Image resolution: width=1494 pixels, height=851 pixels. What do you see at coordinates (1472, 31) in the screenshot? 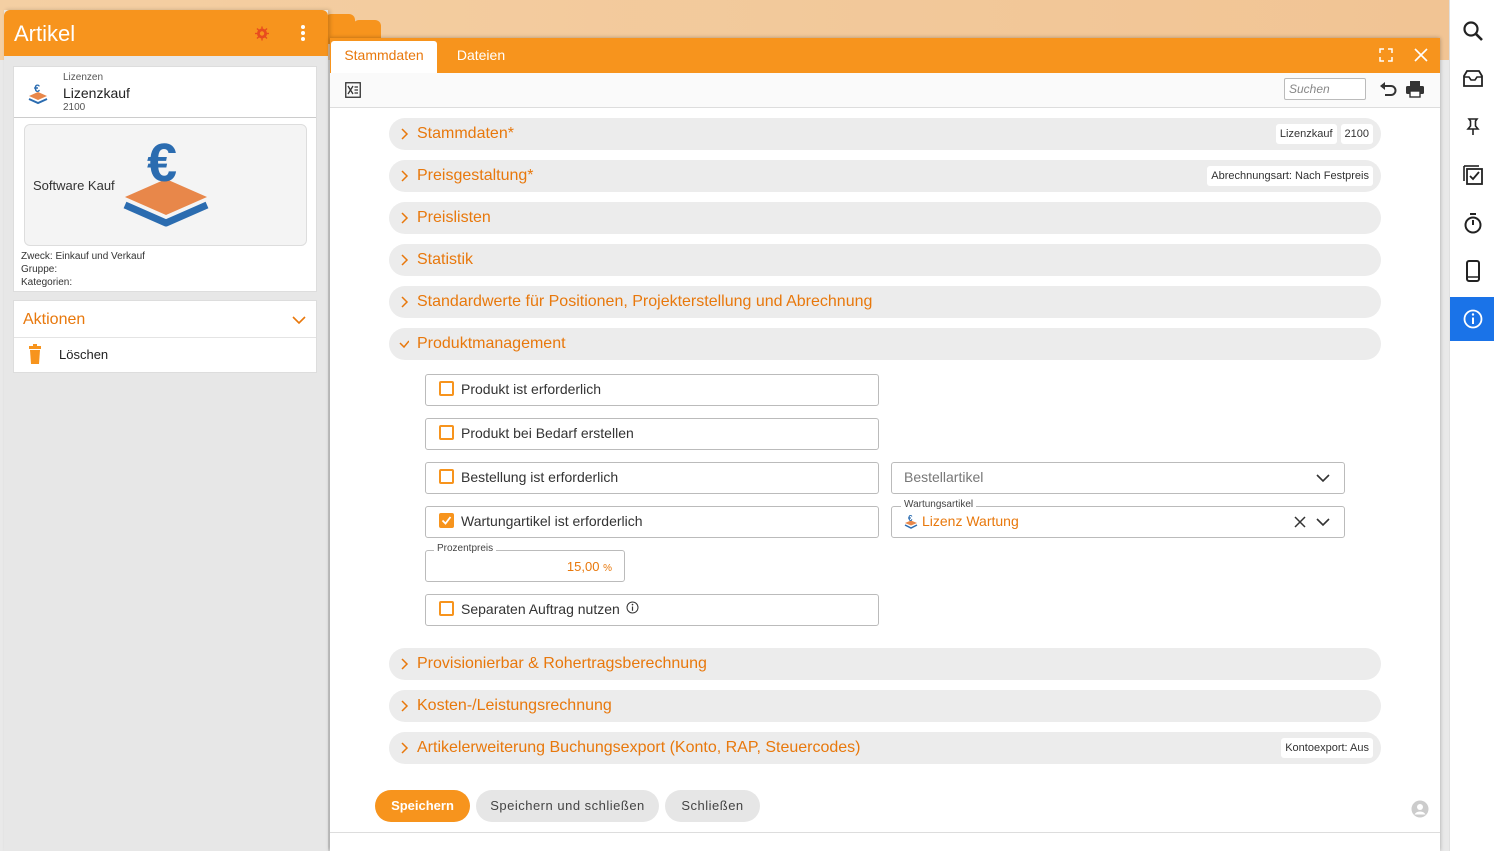
I see `rail-search` at bounding box center [1472, 31].